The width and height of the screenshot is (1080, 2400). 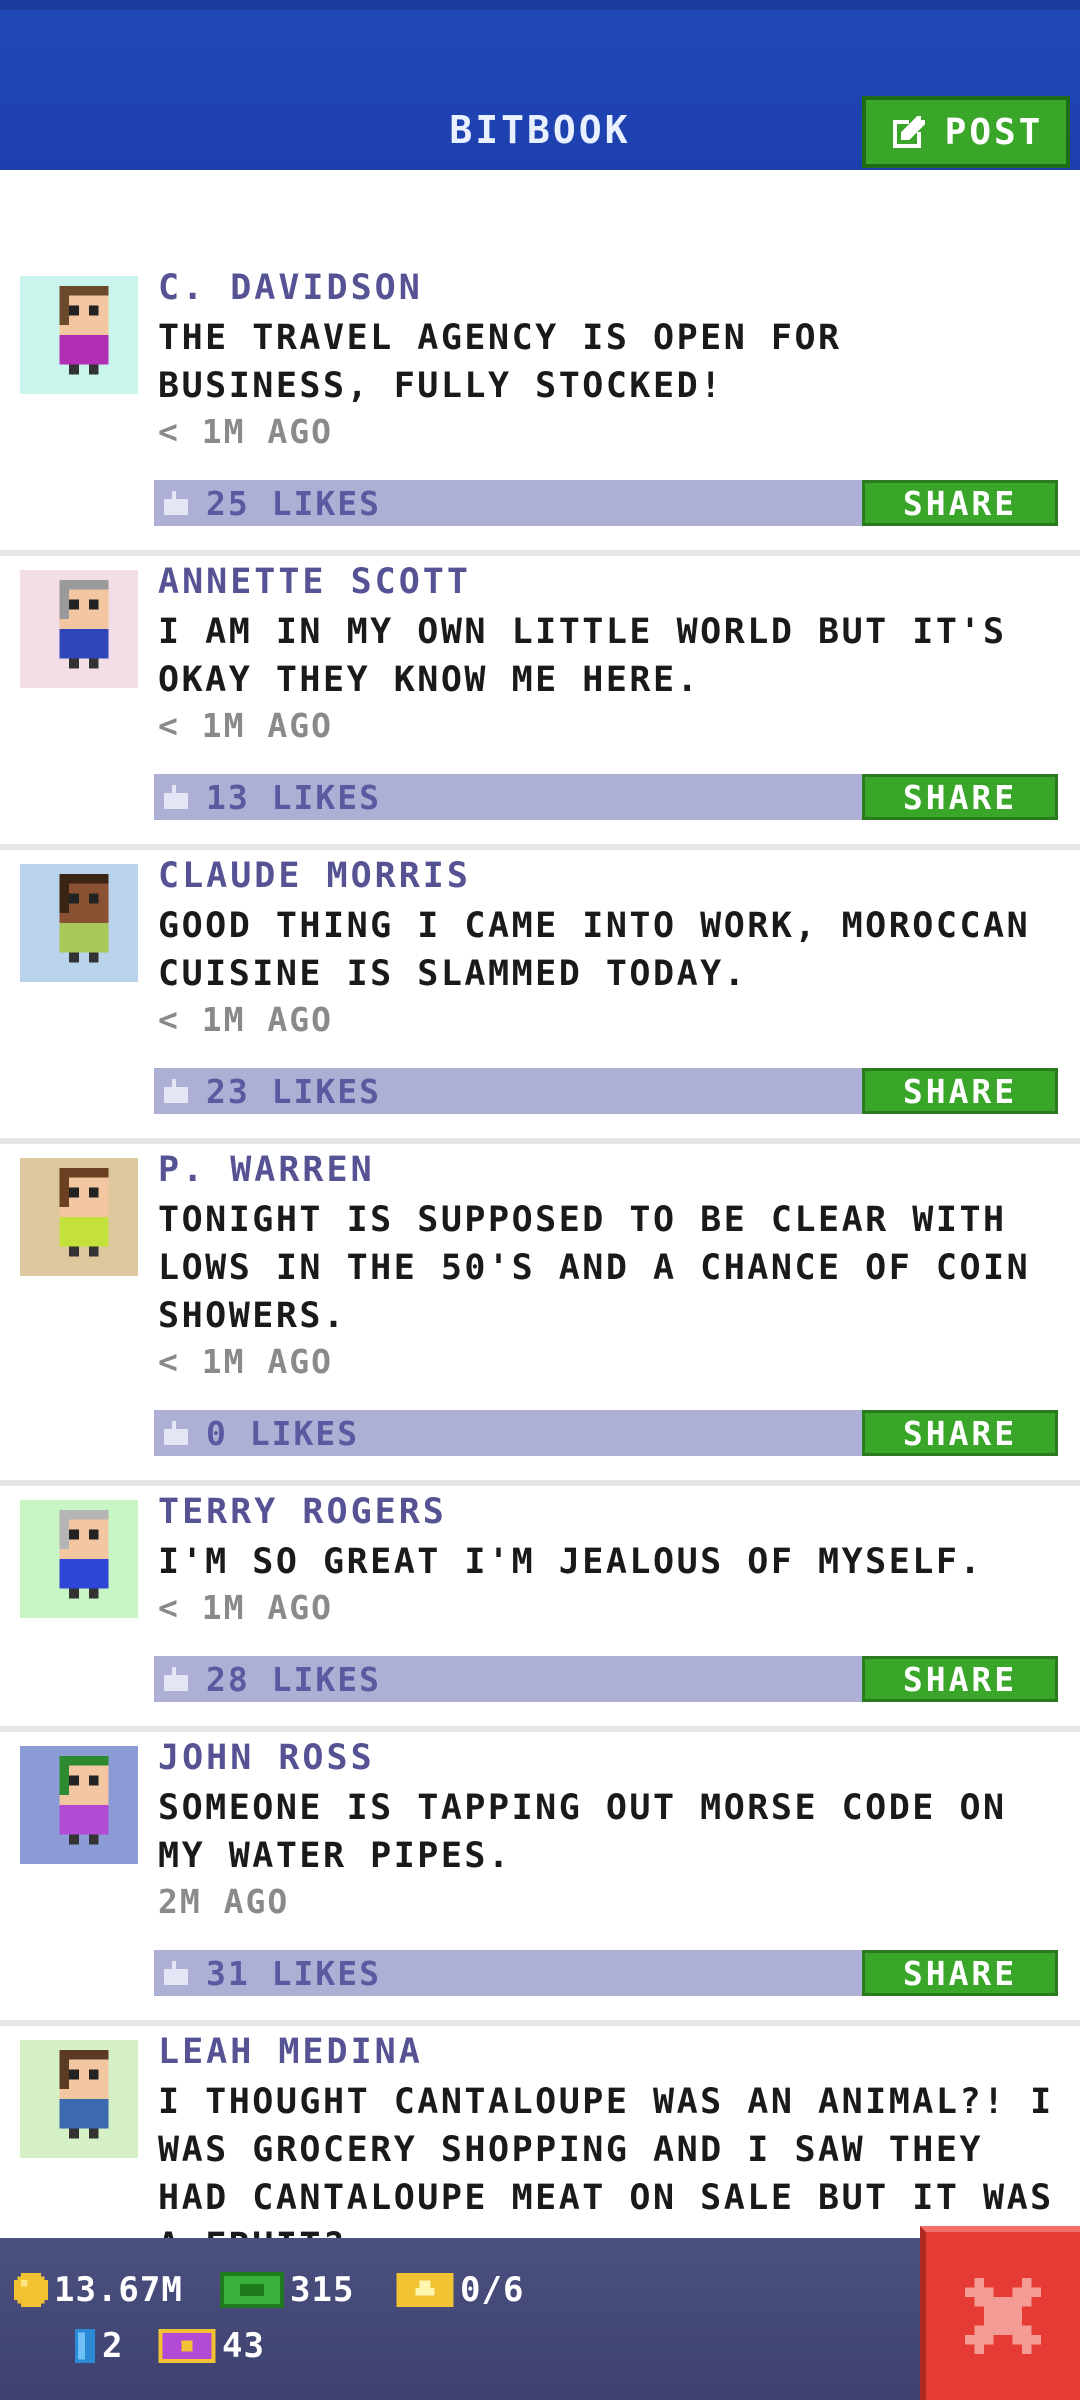 What do you see at coordinates (1003, 2316) in the screenshot?
I see `close-icon` at bounding box center [1003, 2316].